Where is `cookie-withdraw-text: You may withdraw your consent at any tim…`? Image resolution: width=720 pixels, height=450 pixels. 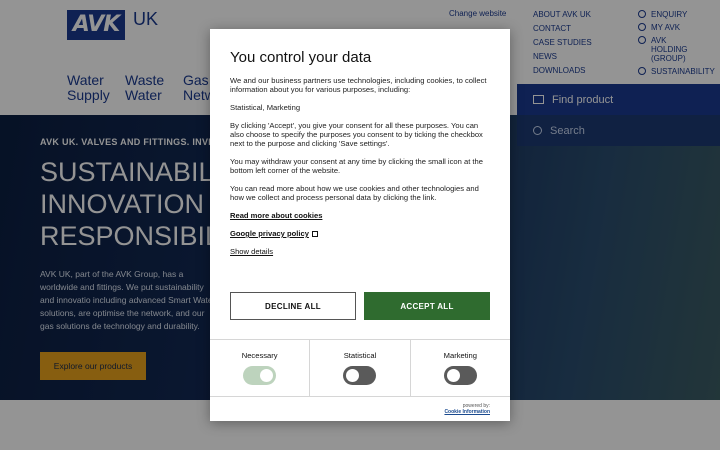
cookie-withdraw-text: You may withdraw your consent at any tim… is located at coordinates (356, 166).